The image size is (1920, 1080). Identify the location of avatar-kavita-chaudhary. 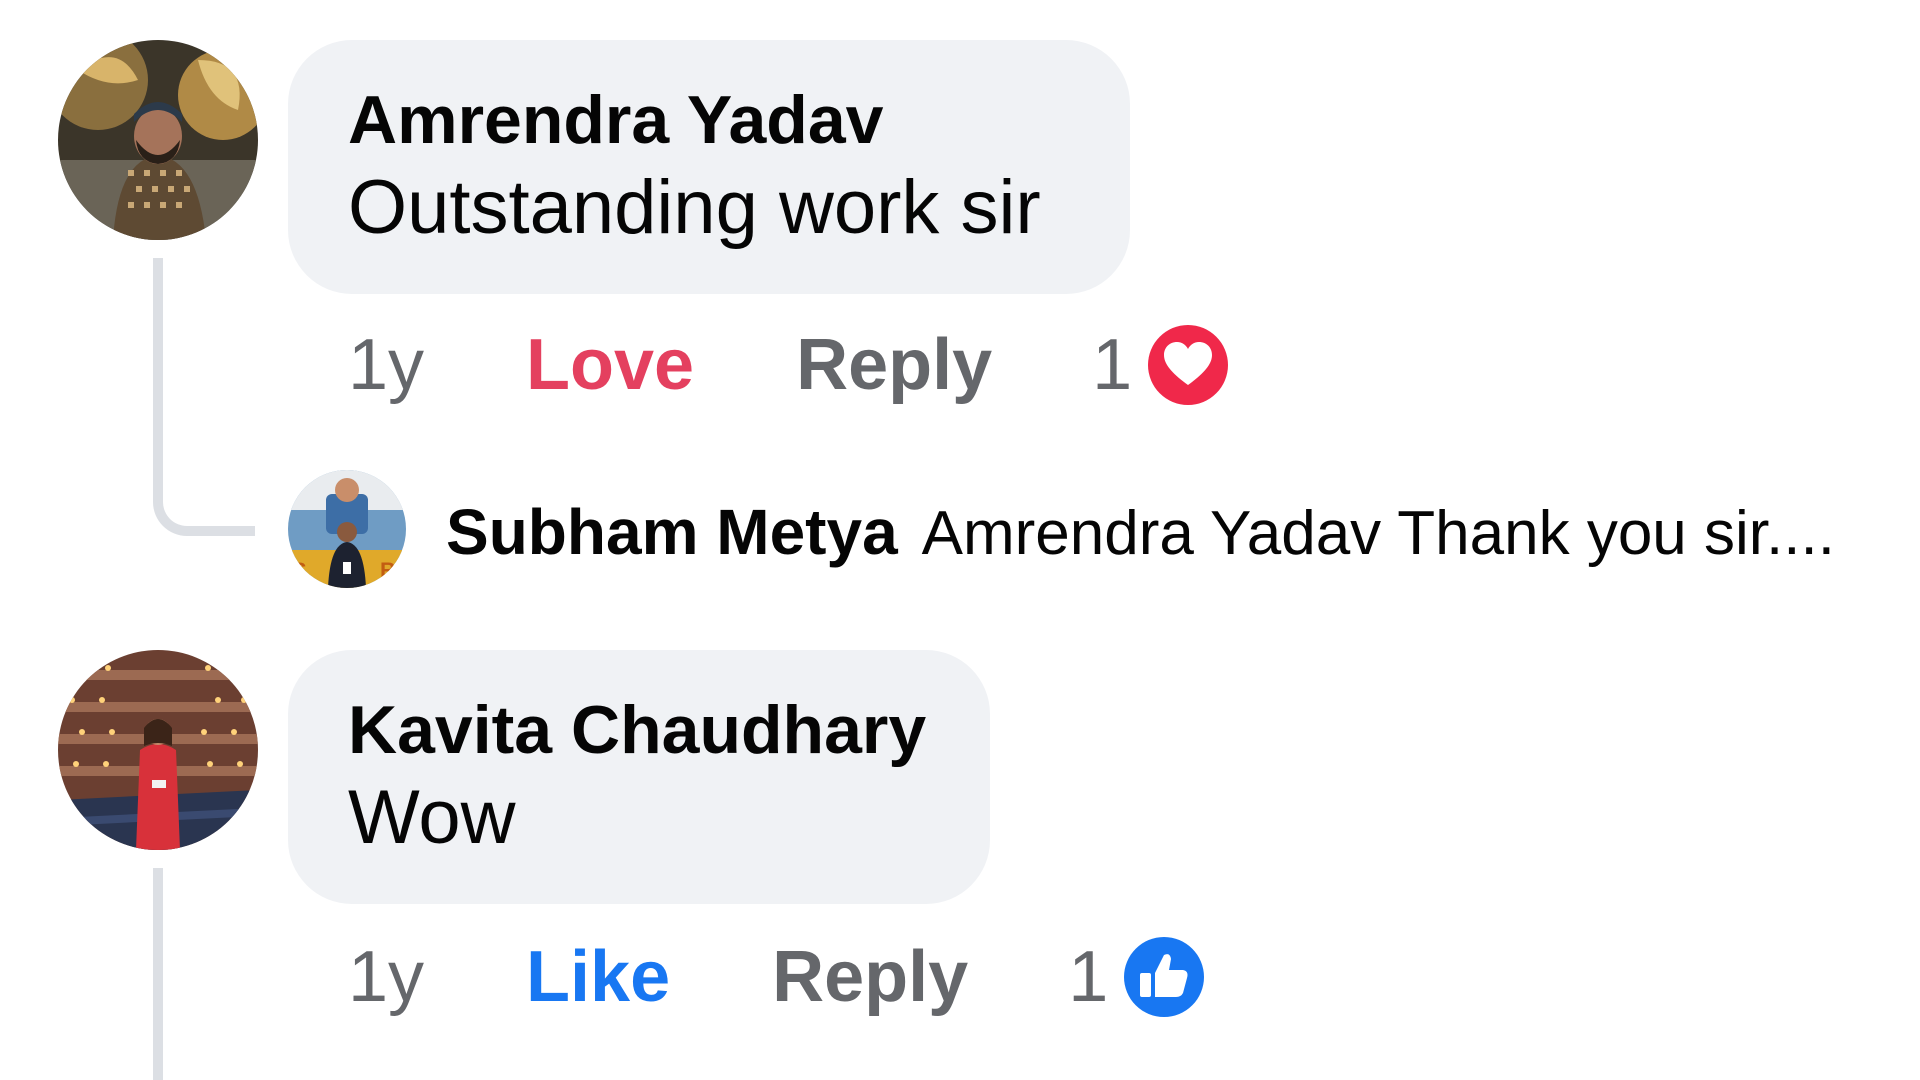
(158, 750).